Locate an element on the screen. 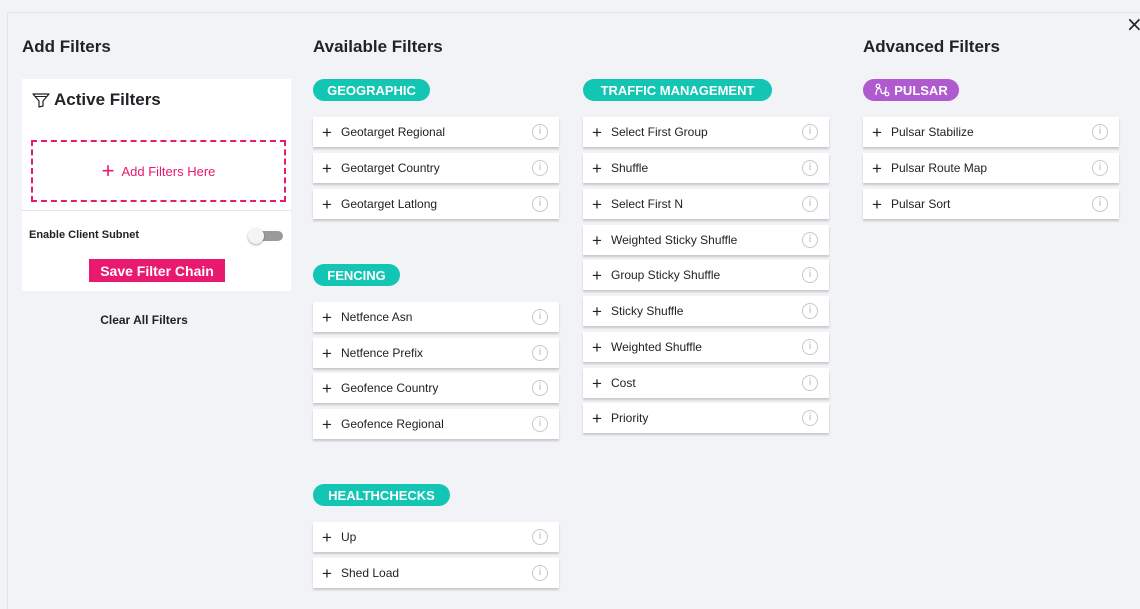  filter-sticky-shuffle: + Sticky Shuffle i is located at coordinates (706, 311).